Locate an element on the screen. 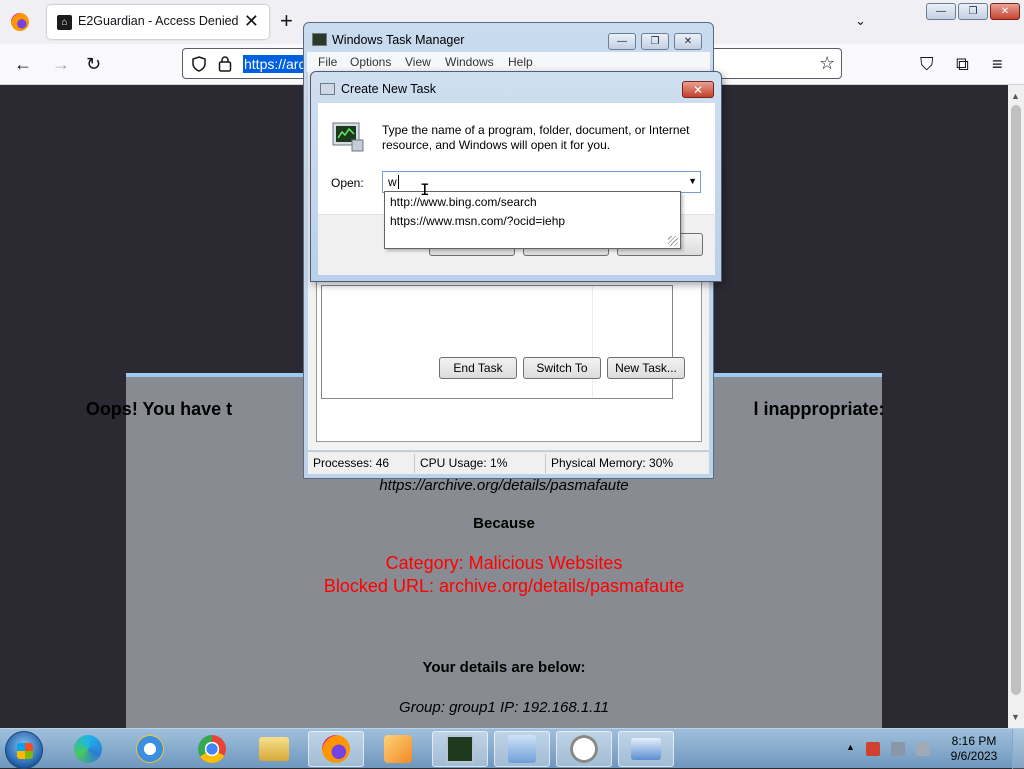 The image size is (1024, 769). tray-overflow-arrow-icon: ▲ is located at coordinates (850, 747).